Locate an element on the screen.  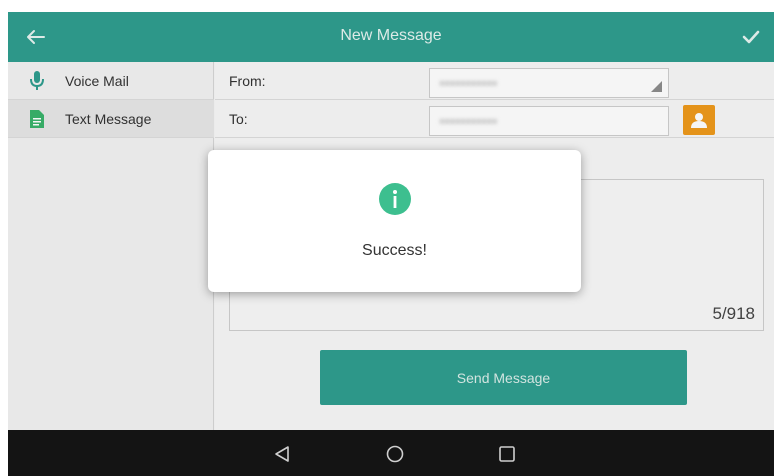
back-triangle-icon is located at coordinates (282, 454).